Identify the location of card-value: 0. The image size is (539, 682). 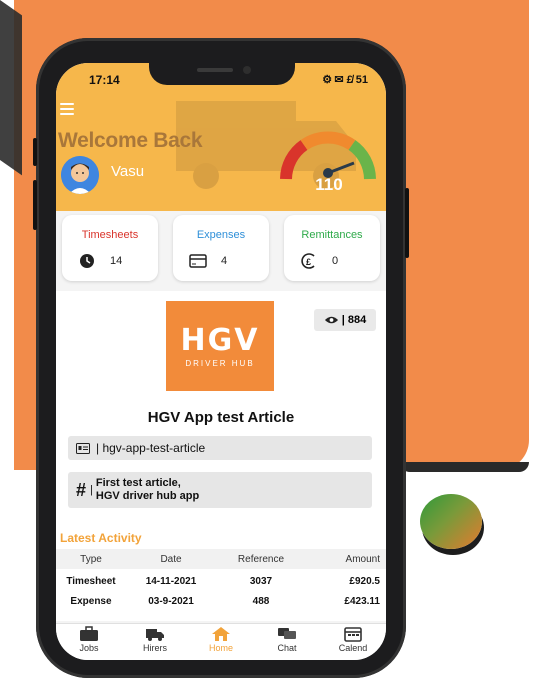
(335, 261).